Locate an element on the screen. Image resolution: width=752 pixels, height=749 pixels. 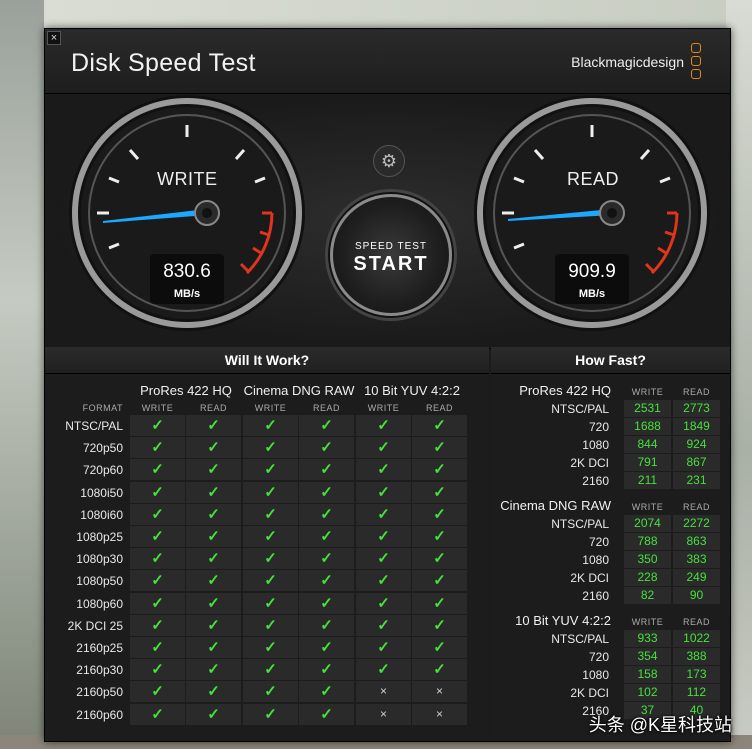
hf-codec-title: 10 Bit YUV 4:2:2 is located at coordinates (563, 620).